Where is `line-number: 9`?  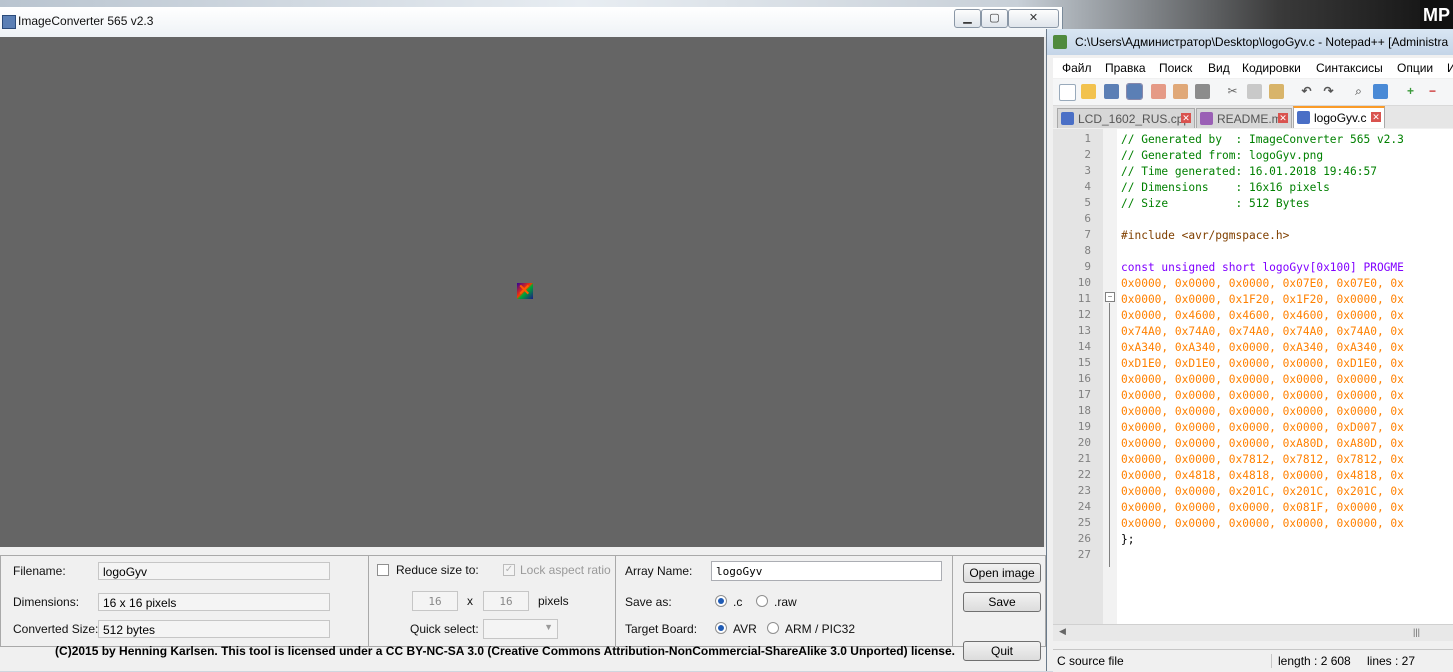
line-number: 9 is located at coordinates (1087, 266).